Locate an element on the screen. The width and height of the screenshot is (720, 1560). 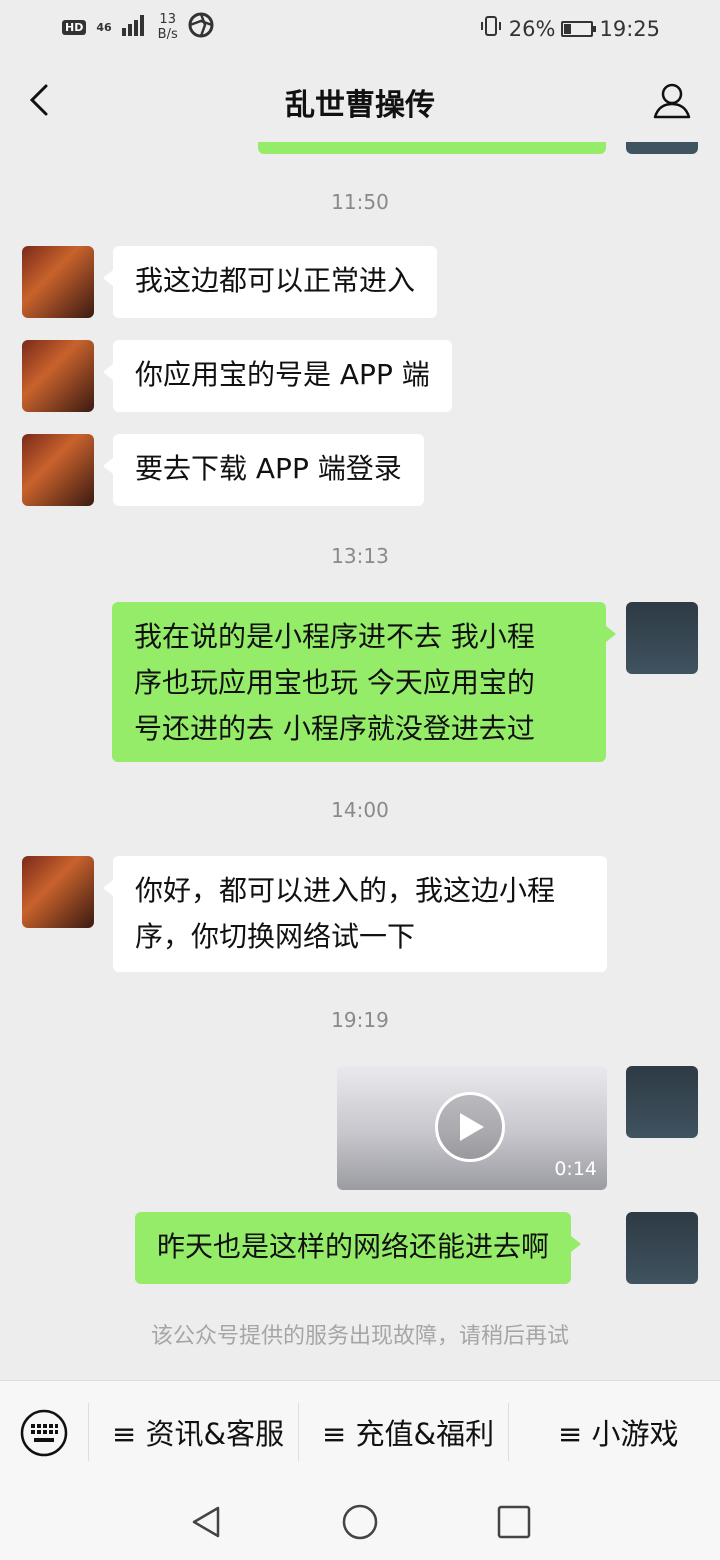
keyboard-icon is located at coordinates (44, 1433).